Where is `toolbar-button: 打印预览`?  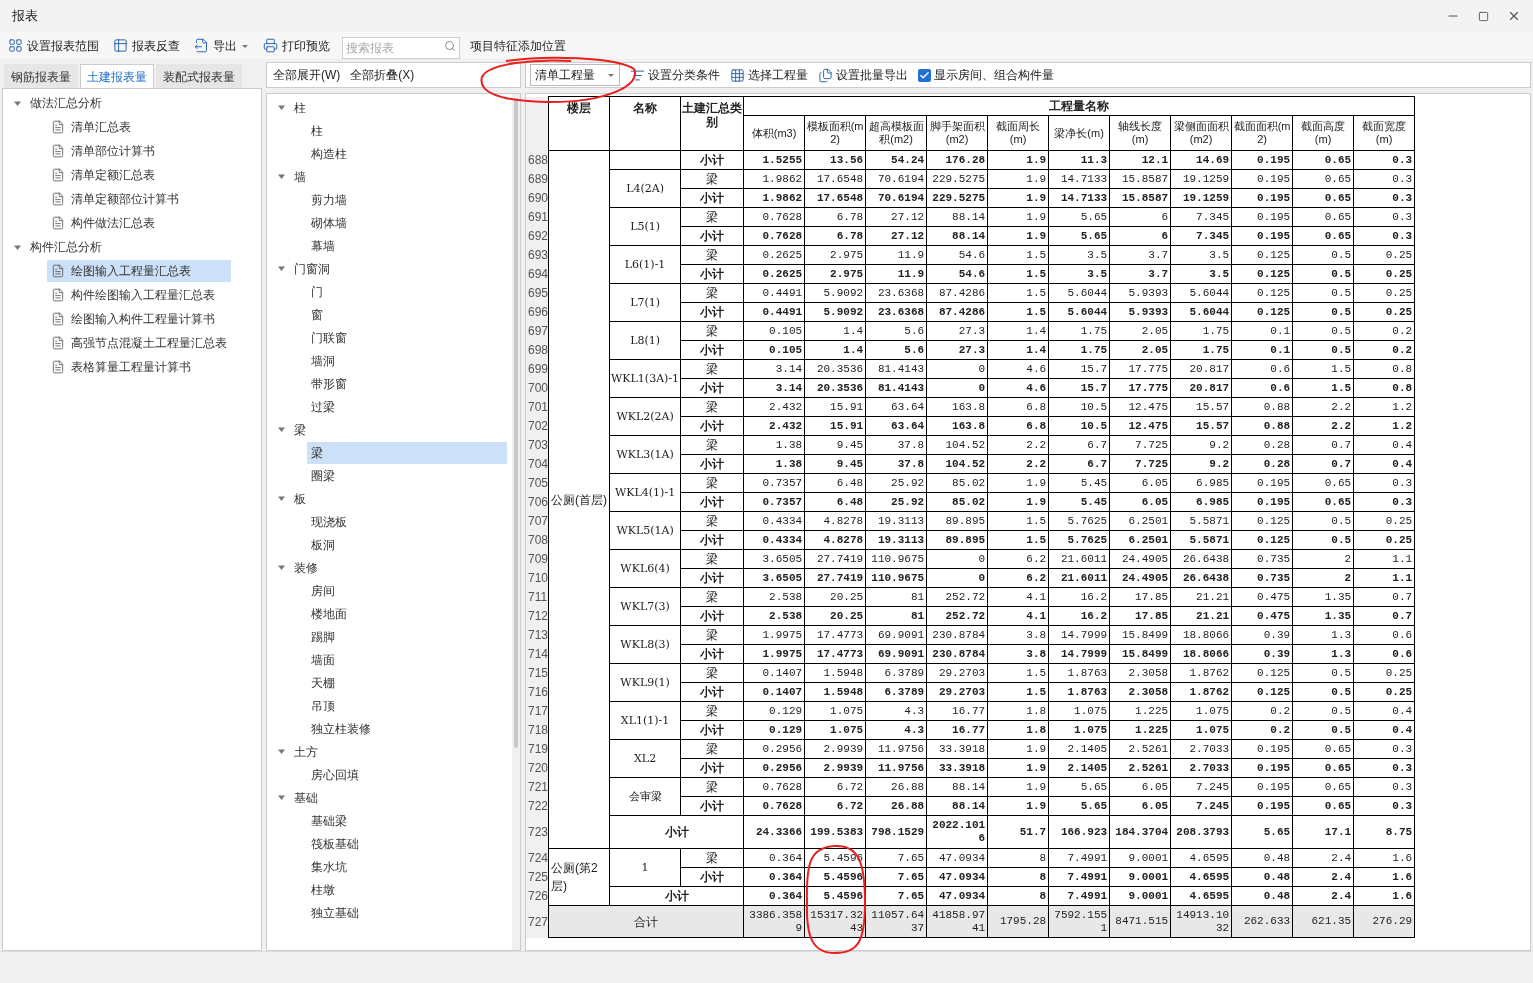
toolbar-button: 打印预览 is located at coordinates (296, 45).